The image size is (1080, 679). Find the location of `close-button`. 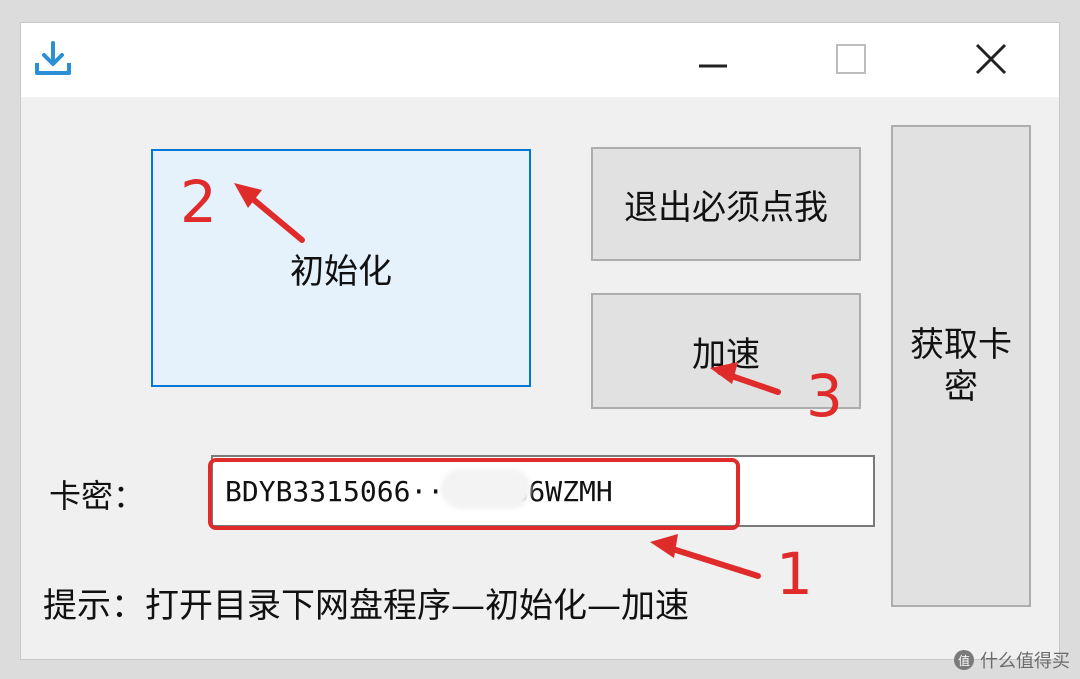

close-button is located at coordinates (991, 59).